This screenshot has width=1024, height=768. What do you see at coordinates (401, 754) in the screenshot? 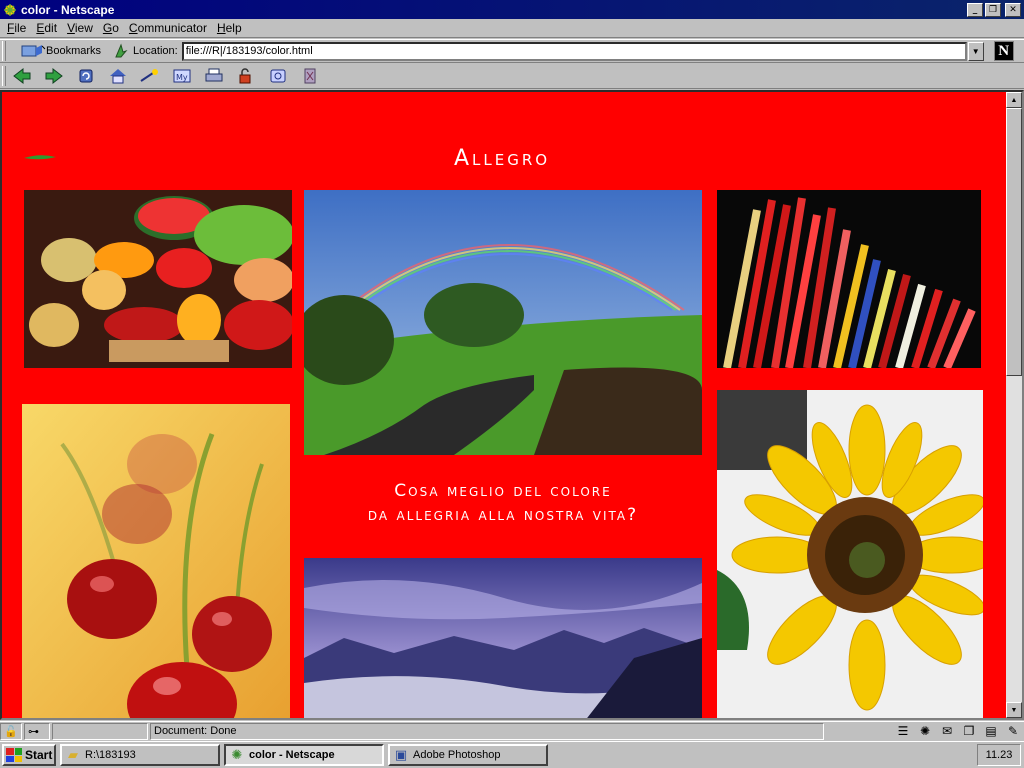
I see `photoshop-icon: ▣` at bounding box center [401, 754].